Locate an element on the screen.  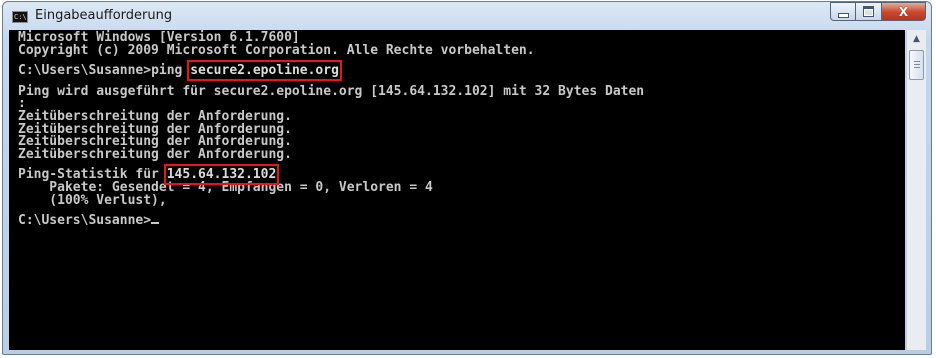
vertical-scrollbar: ▲ is located at coordinates (916, 190).